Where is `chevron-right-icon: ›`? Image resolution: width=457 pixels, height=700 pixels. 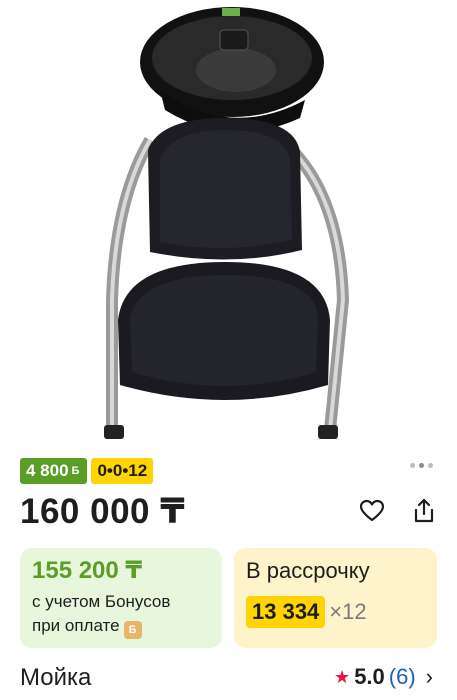 chevron-right-icon: › is located at coordinates (429, 676).